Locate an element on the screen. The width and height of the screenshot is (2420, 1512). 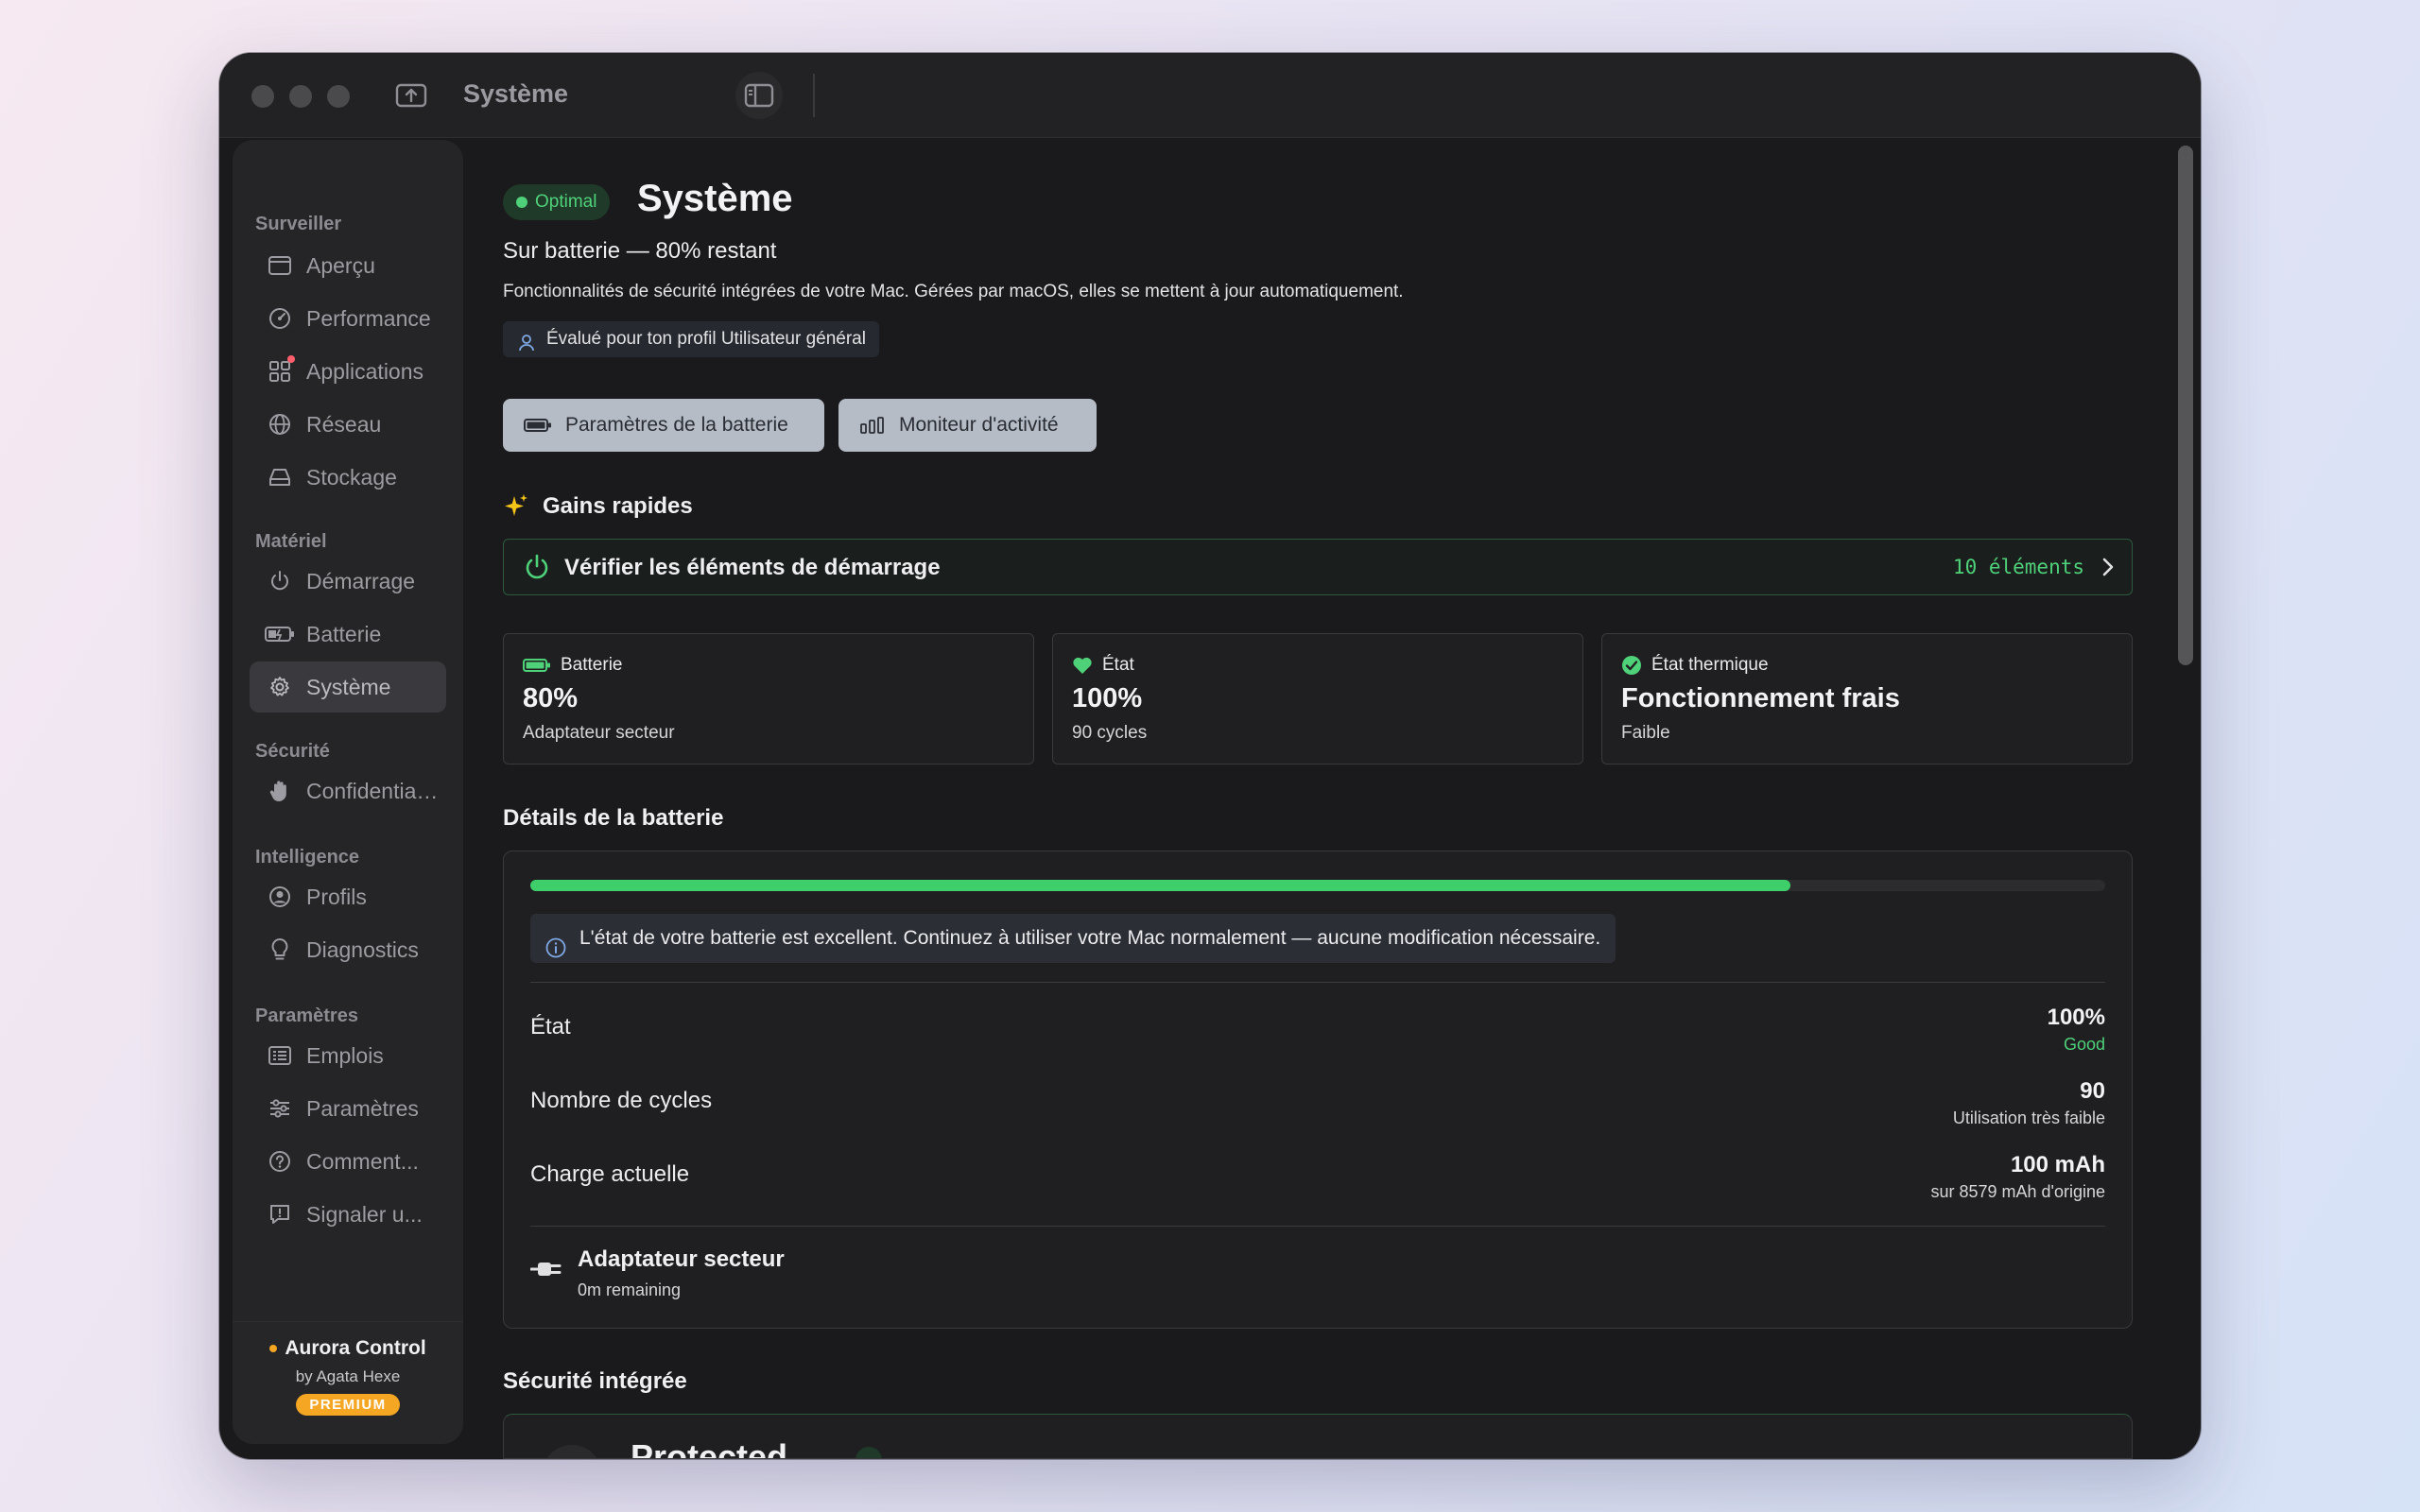
activity-monitor-button: Moniteur d'activité is located at coordinates (967, 425).